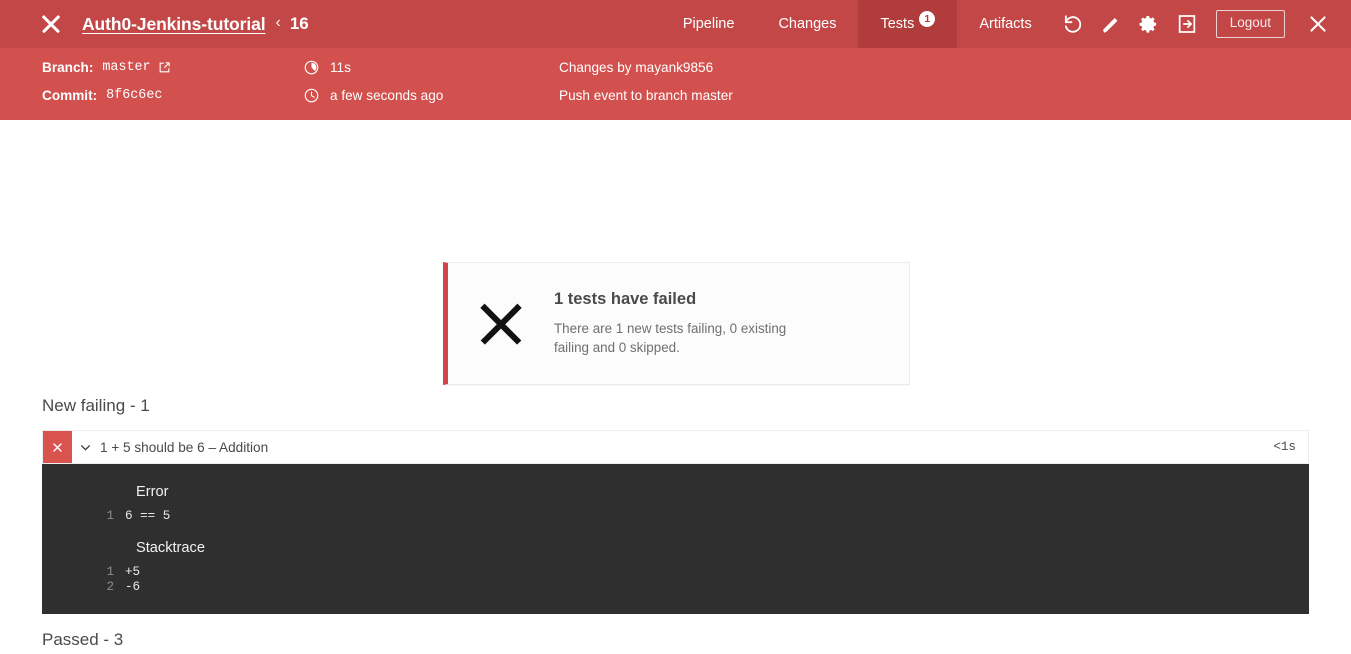 The width and height of the screenshot is (1351, 654). Describe the element at coordinates (278, 22) in the screenshot. I see `chevron-left-icon: ‹` at that location.